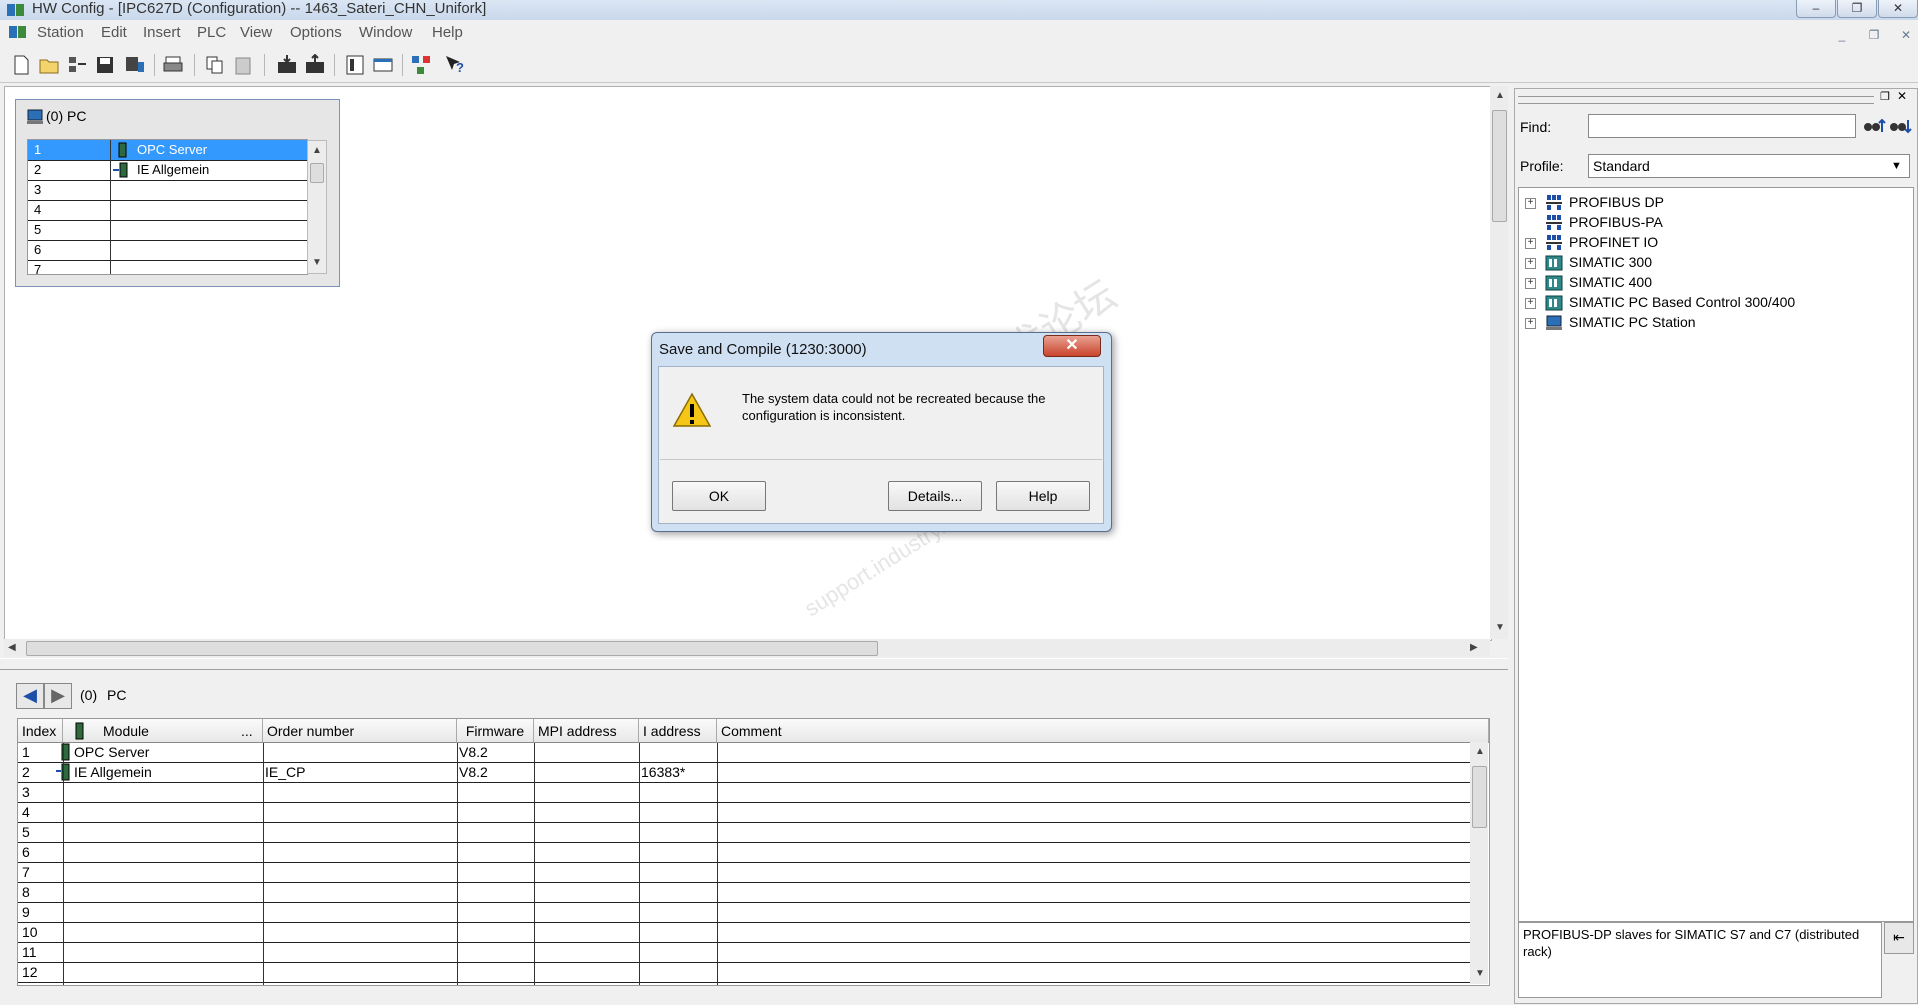 The image size is (1918, 1005). What do you see at coordinates (1072, 346) in the screenshot?
I see `dialog-close-button: ✕` at bounding box center [1072, 346].